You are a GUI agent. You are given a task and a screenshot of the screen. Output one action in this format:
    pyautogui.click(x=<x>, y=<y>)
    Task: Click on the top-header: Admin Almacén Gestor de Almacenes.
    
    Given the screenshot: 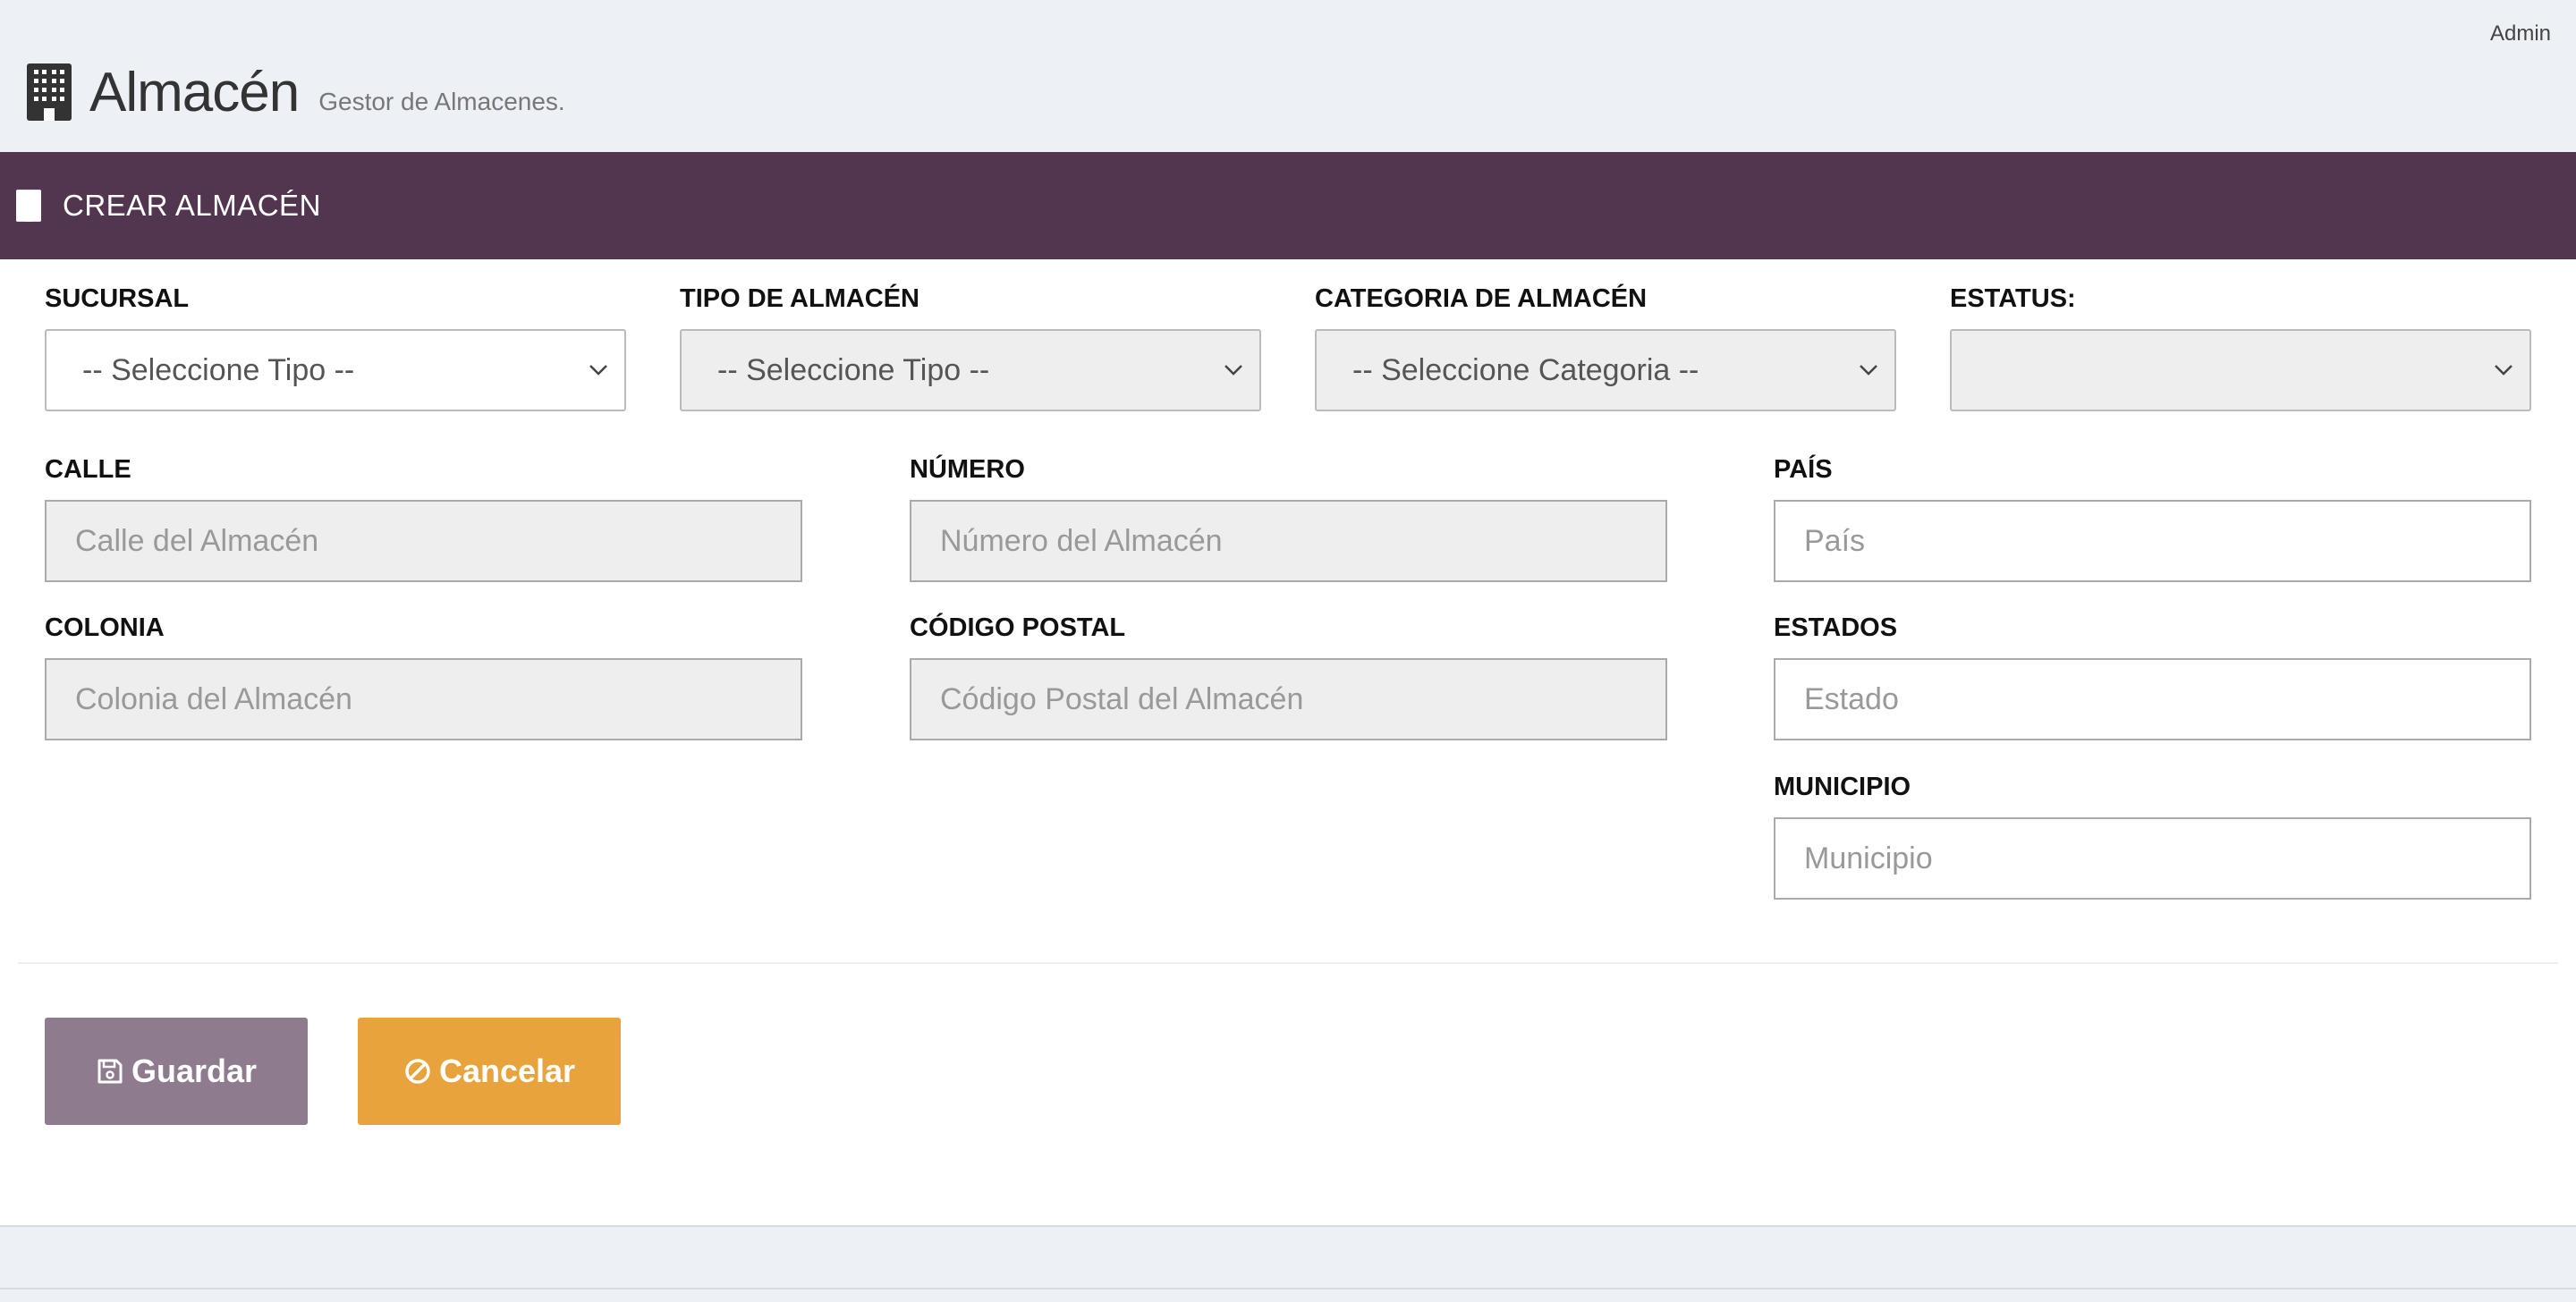 What is the action you would take?
    pyautogui.click(x=1288, y=76)
    